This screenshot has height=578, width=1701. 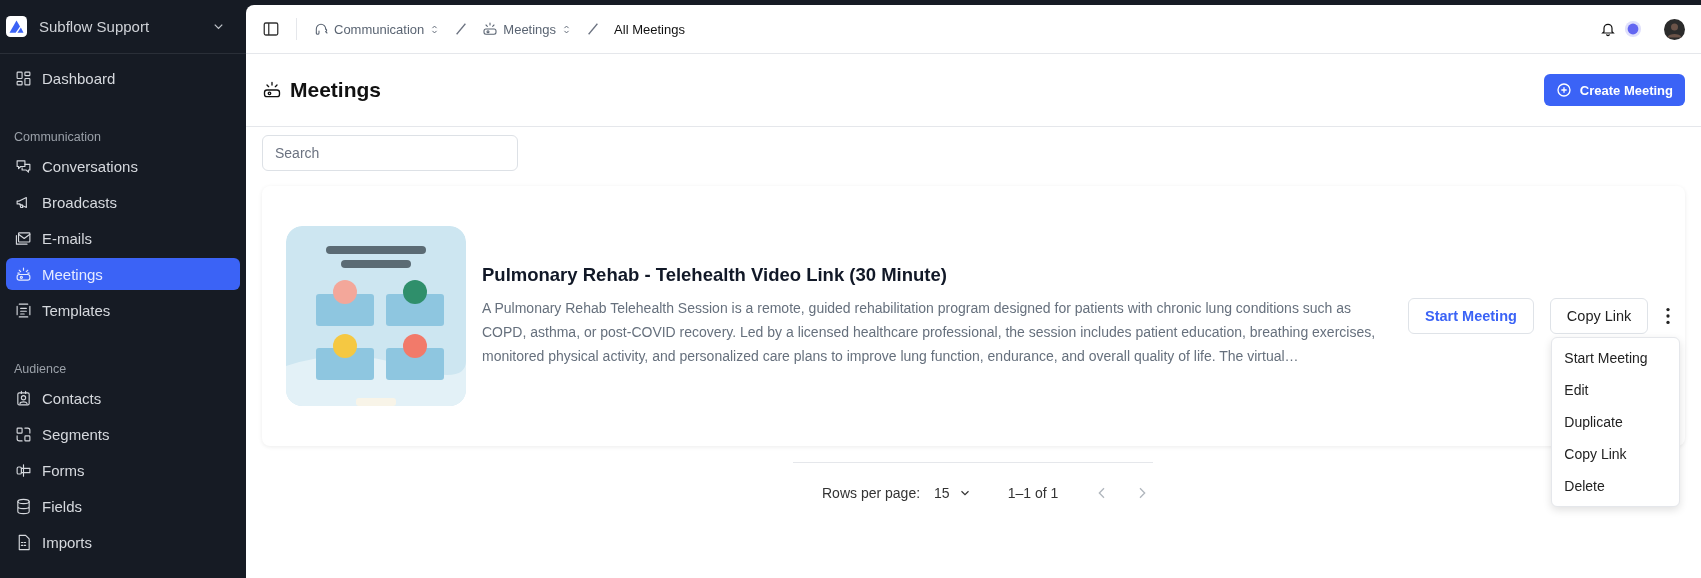 What do you see at coordinates (390, 153) in the screenshot?
I see `search-field: Search` at bounding box center [390, 153].